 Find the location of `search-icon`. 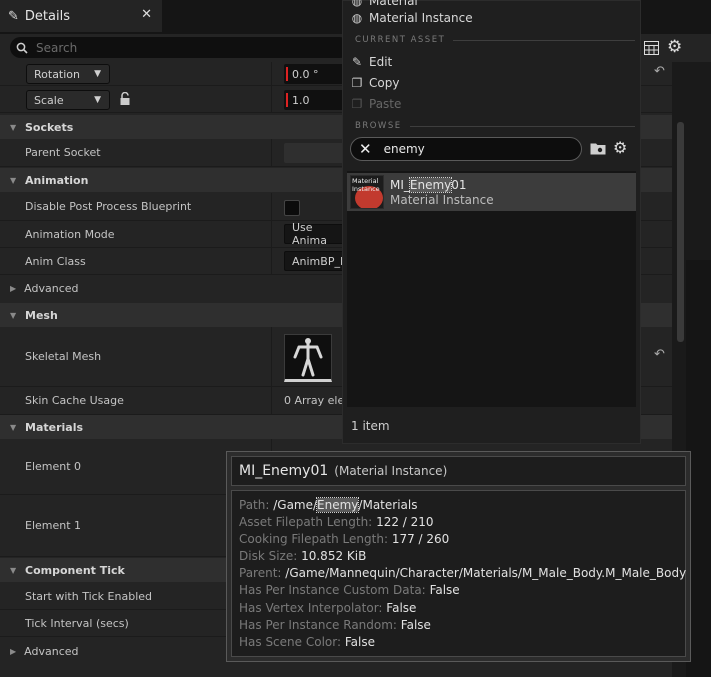

search-icon is located at coordinates (22, 48).